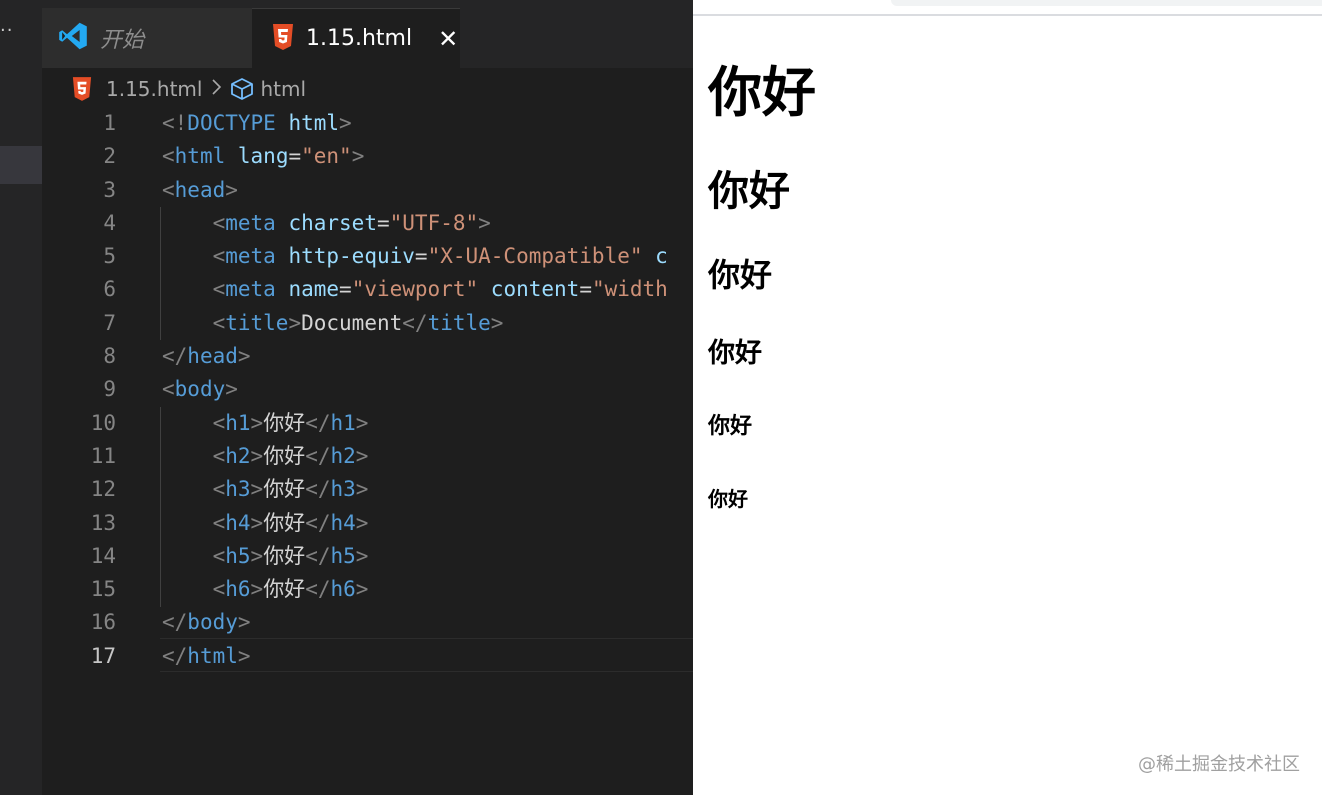  I want to click on code-line: 11 <h2>你好</h2>, so click(367, 456).